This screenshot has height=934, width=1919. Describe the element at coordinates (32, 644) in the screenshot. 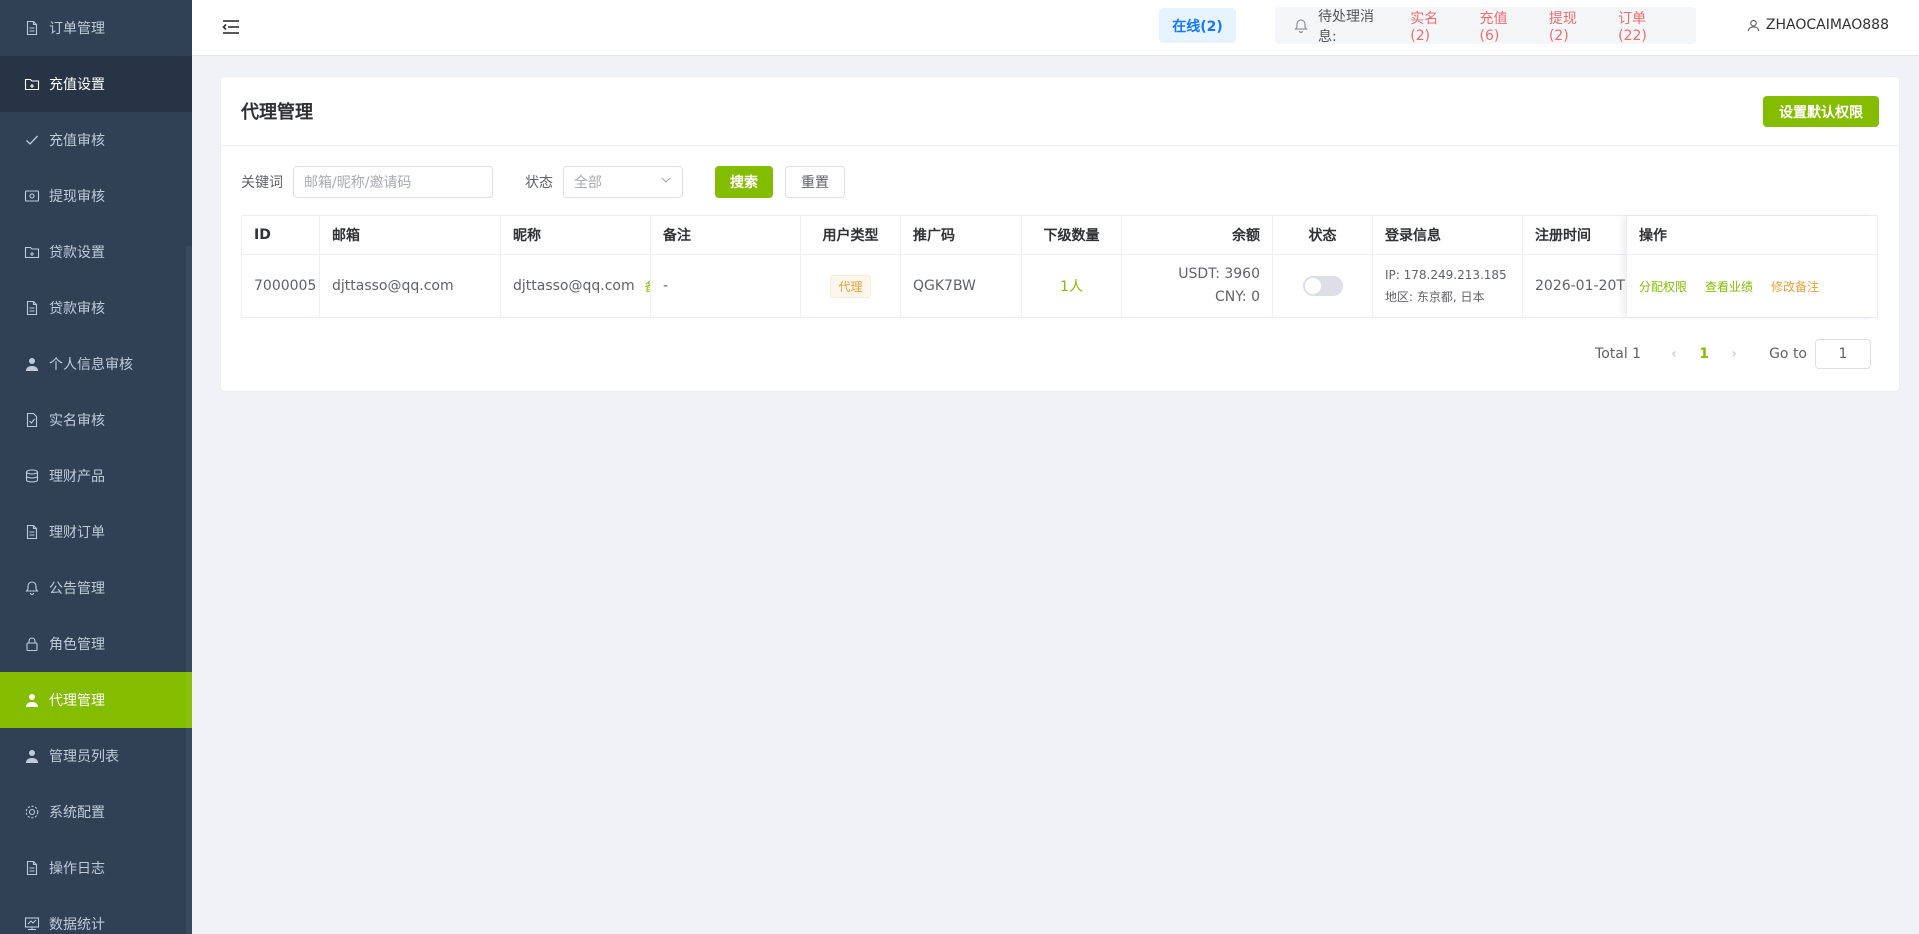

I see `lock-icon` at that location.